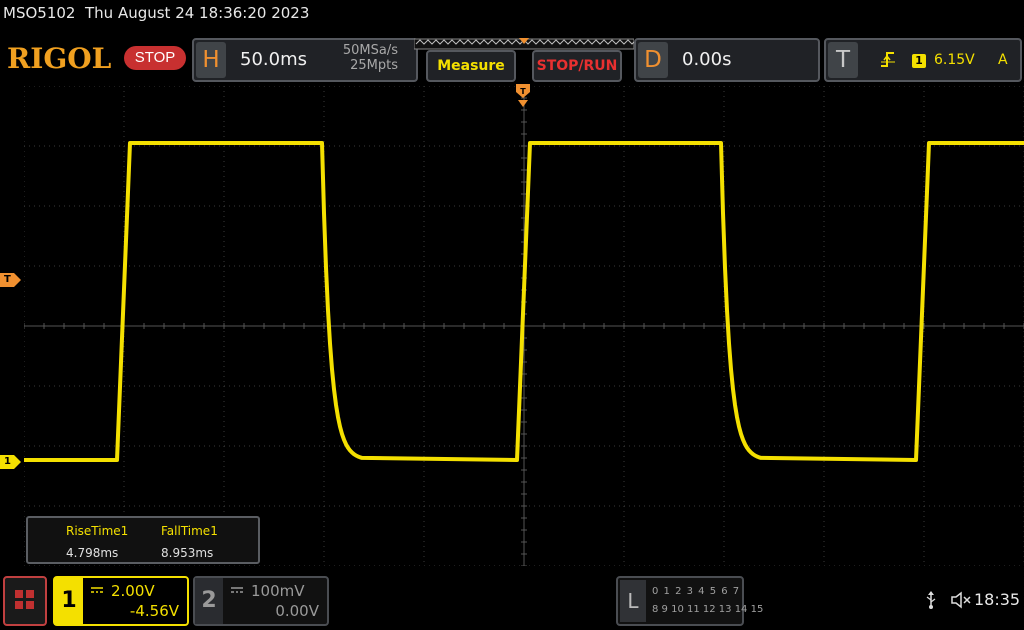 The height and width of the screenshot is (630, 1024). What do you see at coordinates (471, 66) in the screenshot?
I see `measure-button: Measure` at bounding box center [471, 66].